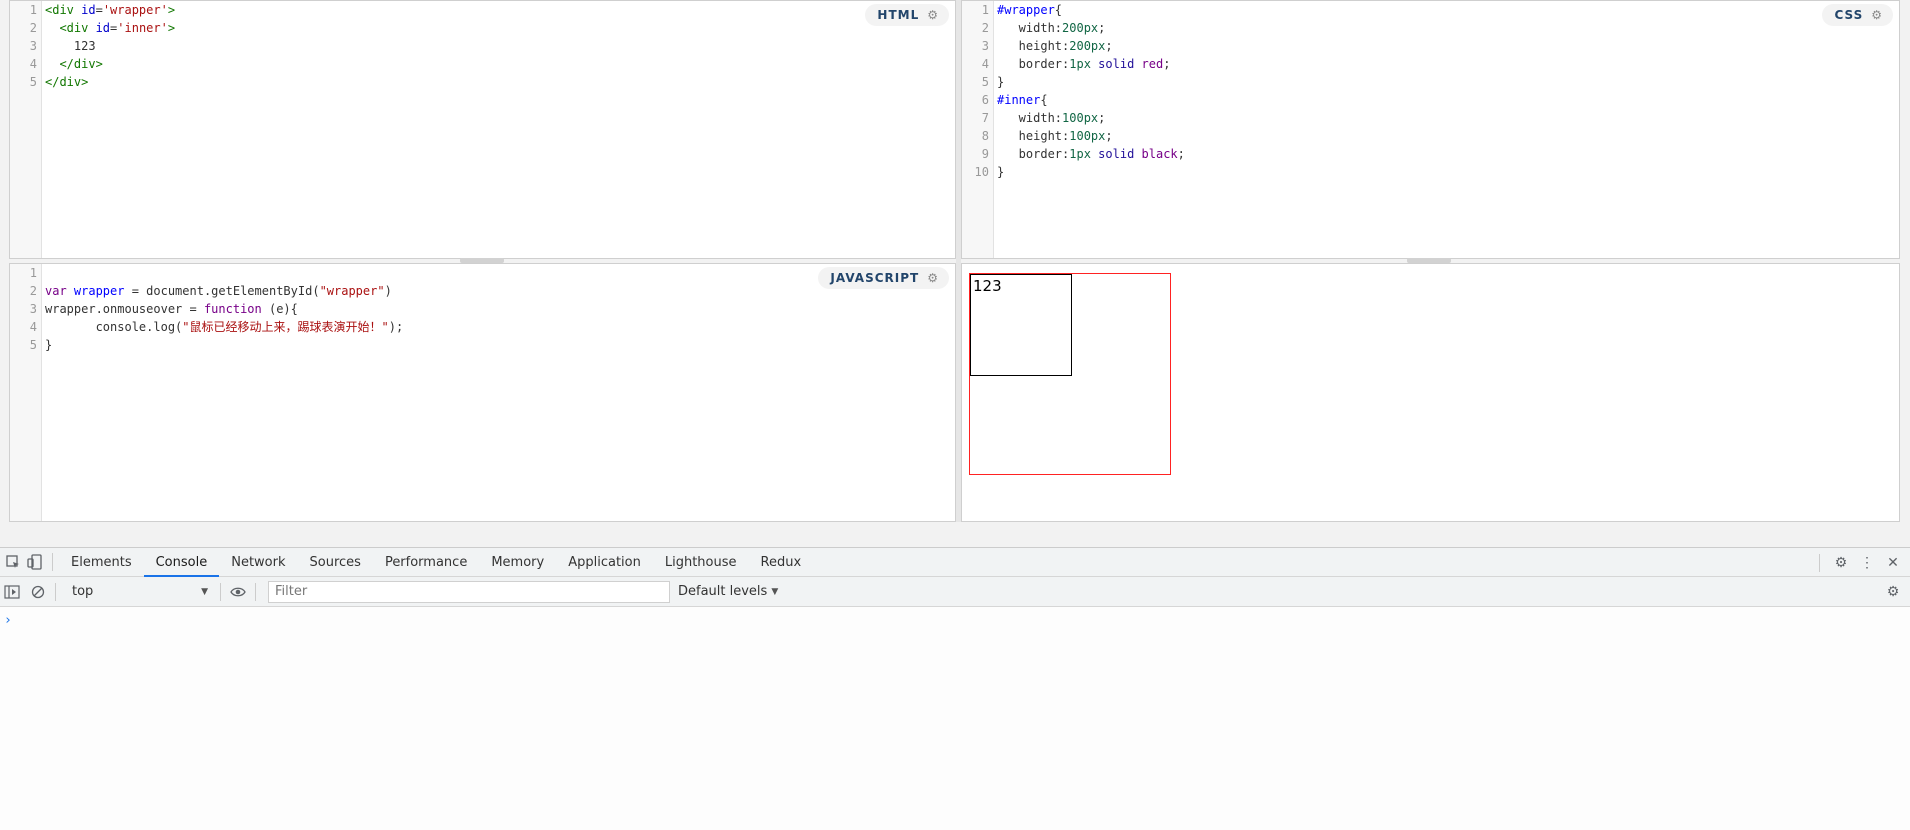 This screenshot has width=1910, height=830. What do you see at coordinates (482, 273) in the screenshot?
I see `code-line: 1` at bounding box center [482, 273].